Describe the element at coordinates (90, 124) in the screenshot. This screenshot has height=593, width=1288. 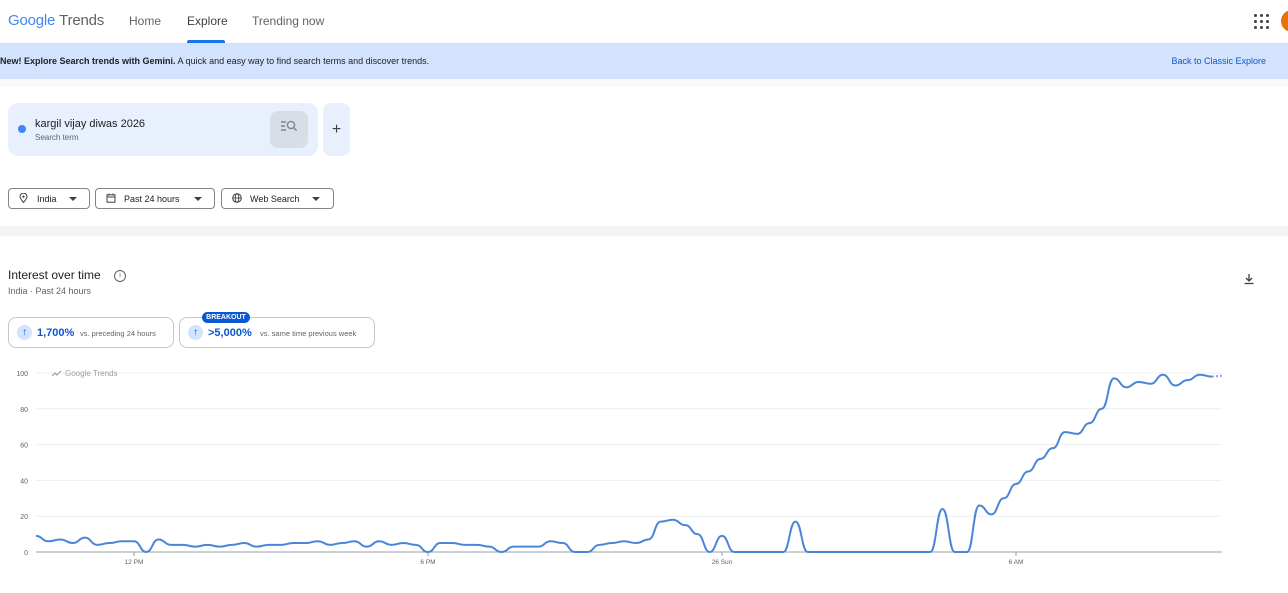
I see `search-term-text: kargil vijay diwas 2026` at that location.